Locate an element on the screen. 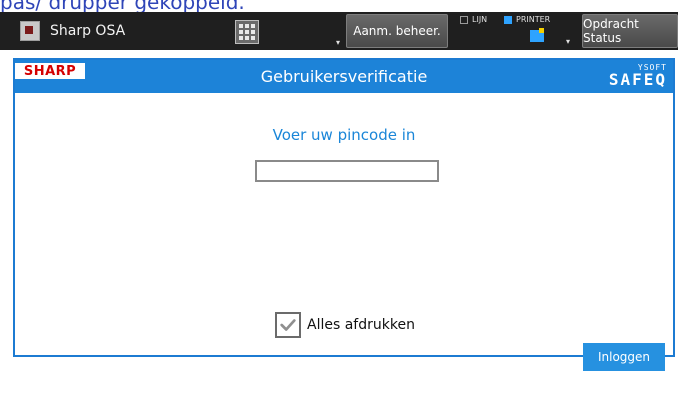 This screenshot has height=405, width=678. printer-indicator-icon is located at coordinates (508, 19).